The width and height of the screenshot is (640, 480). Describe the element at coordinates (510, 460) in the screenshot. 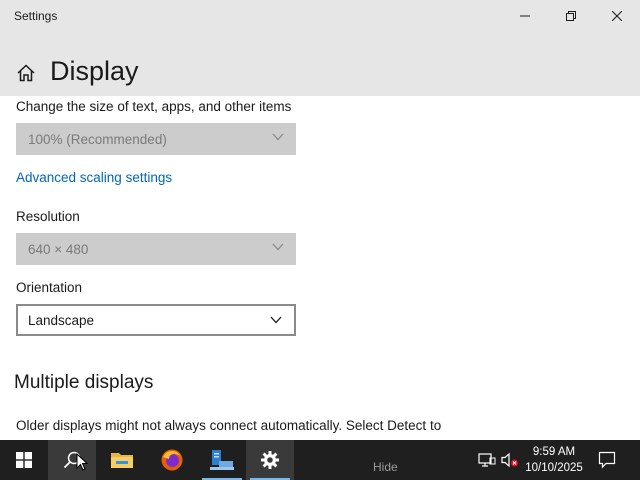

I see `volume-muted-icon` at that location.